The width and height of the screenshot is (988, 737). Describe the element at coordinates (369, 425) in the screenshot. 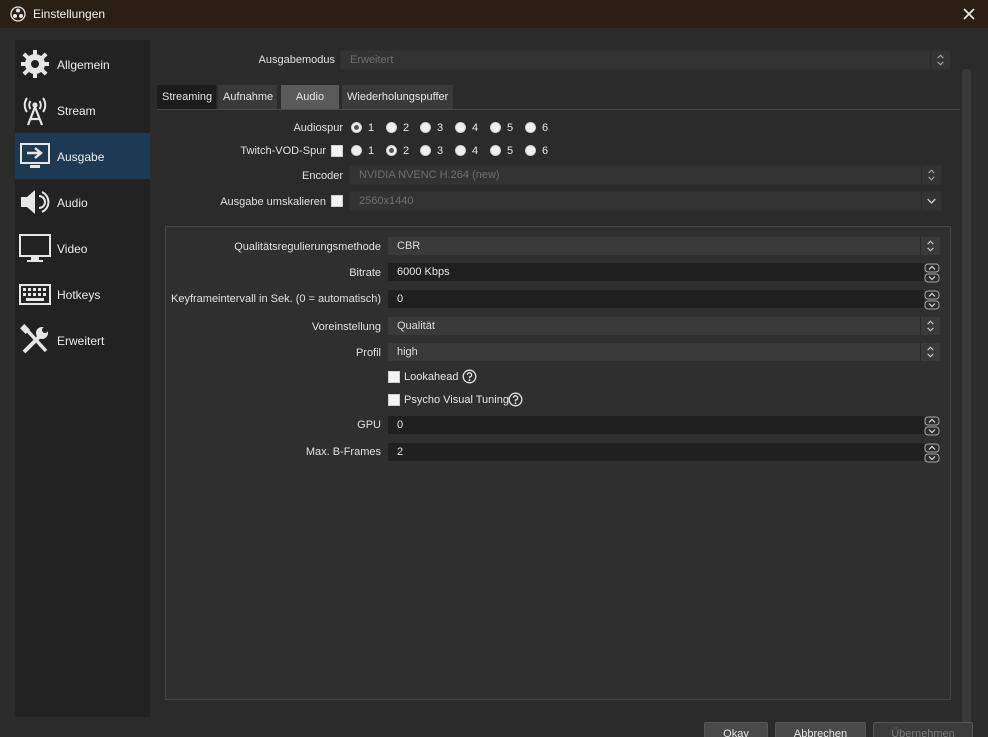

I see `gpu-label: GPU` at that location.